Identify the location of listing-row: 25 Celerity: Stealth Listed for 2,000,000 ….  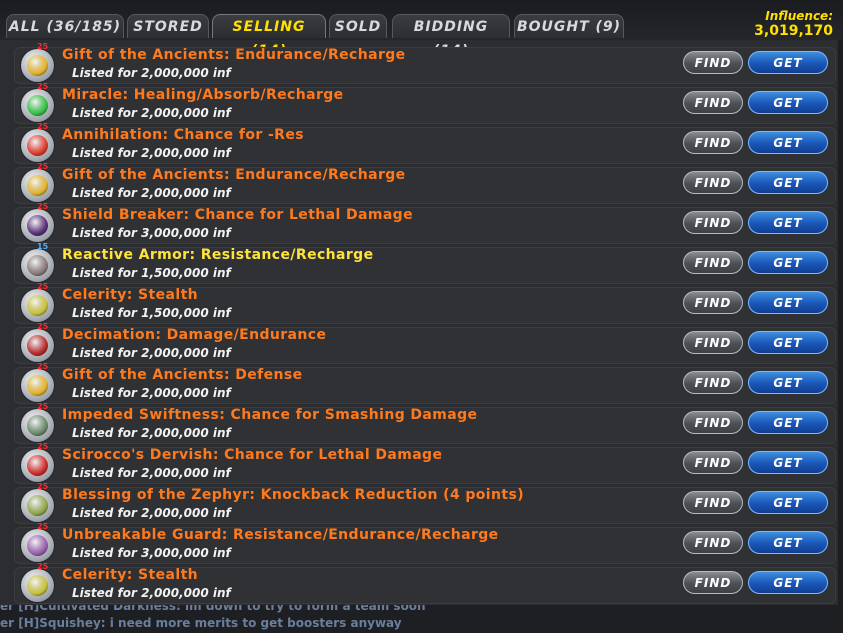
(425, 583).